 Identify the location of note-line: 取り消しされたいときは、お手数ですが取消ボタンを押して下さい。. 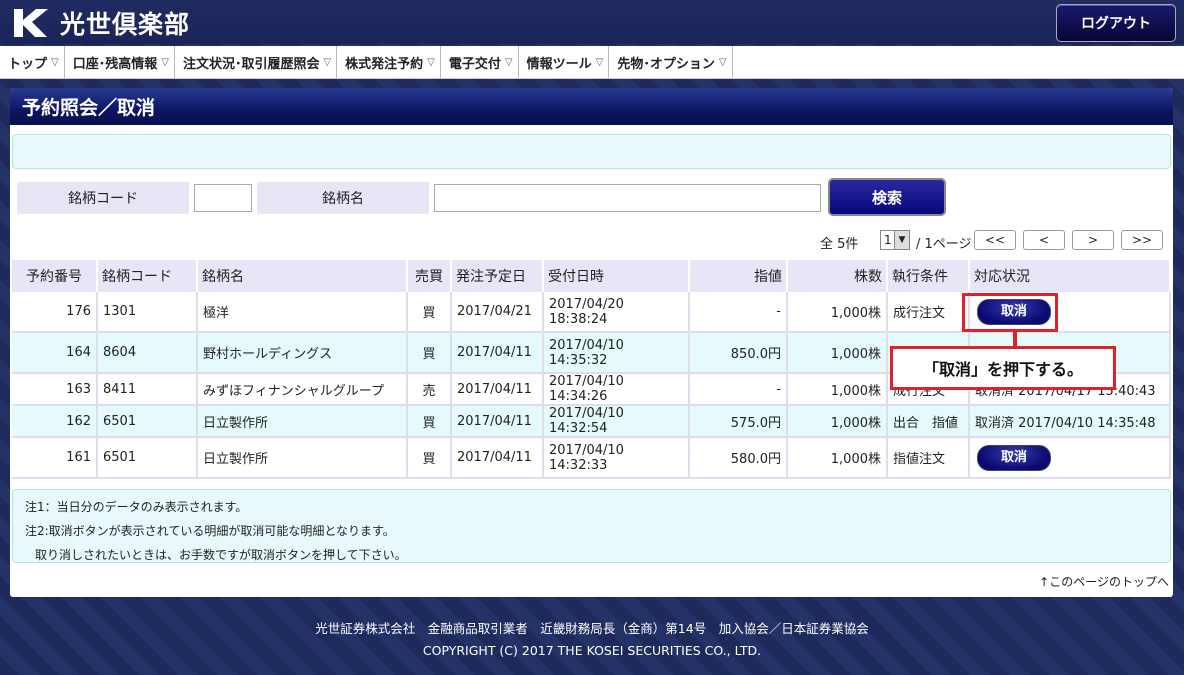
(221, 555).